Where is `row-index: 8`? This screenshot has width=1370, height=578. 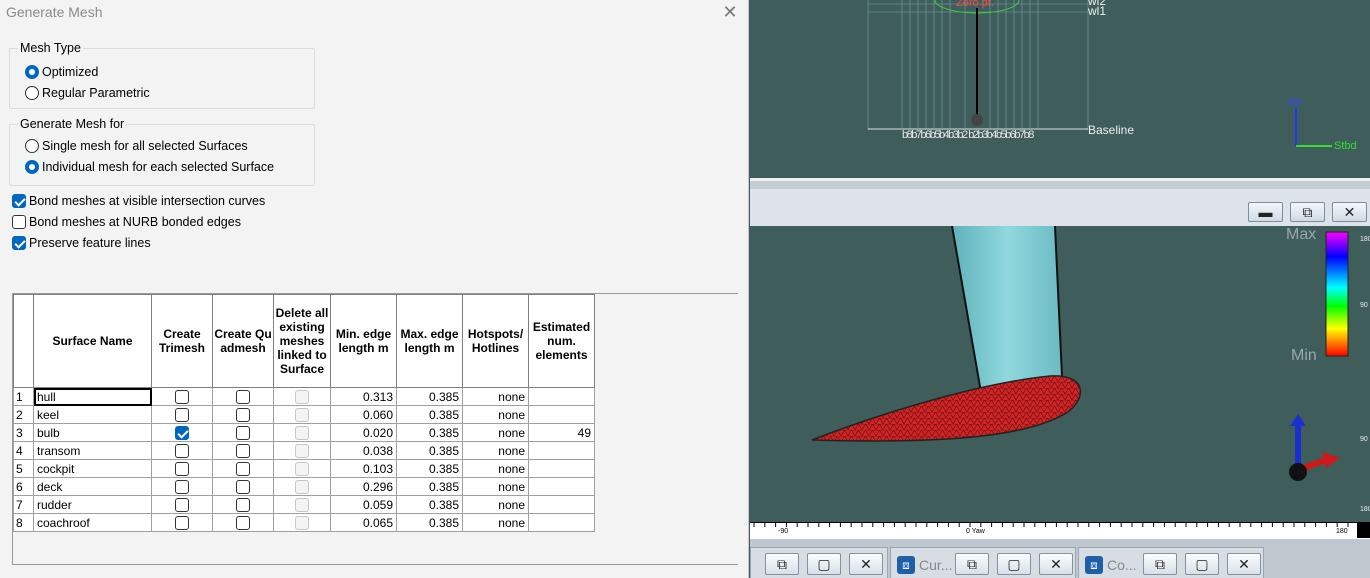
row-index: 8 is located at coordinates (23, 522).